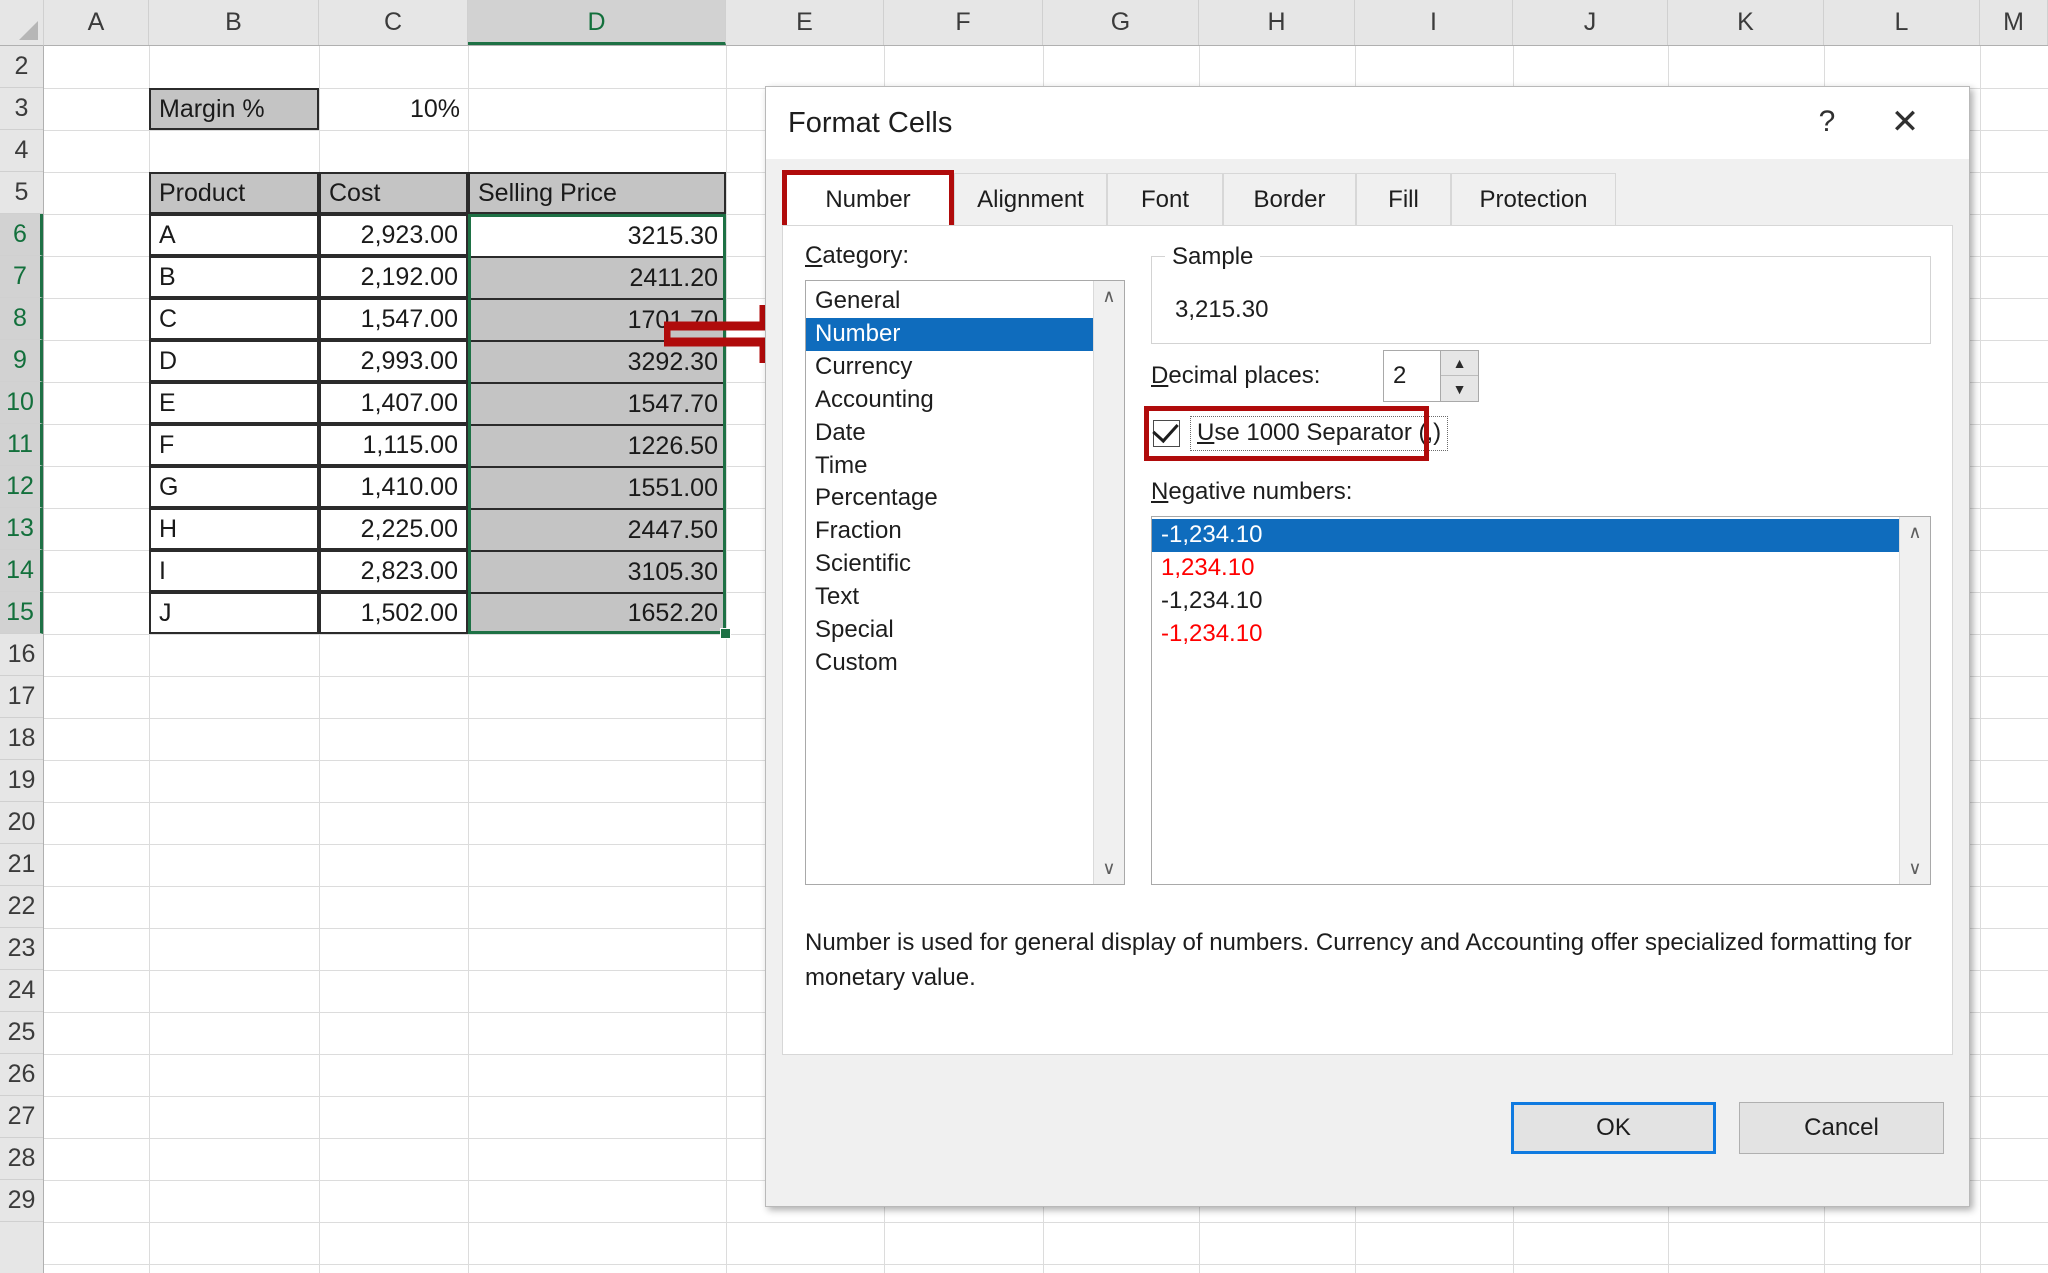  Describe the element at coordinates (1109, 868) in the screenshot. I see `scroll-down-icon: ∨` at that location.